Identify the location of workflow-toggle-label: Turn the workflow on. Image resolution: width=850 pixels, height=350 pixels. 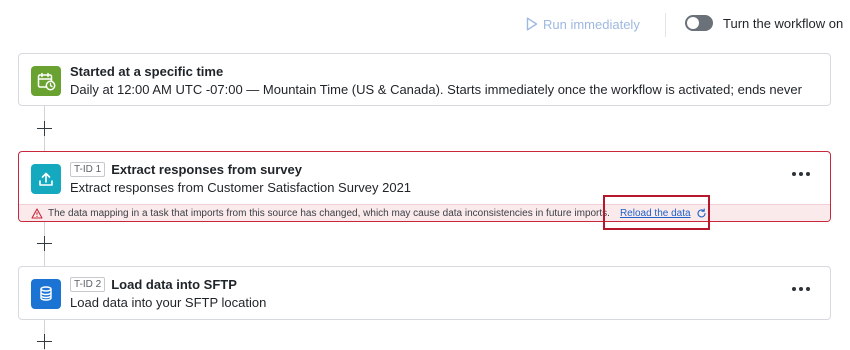
(783, 23).